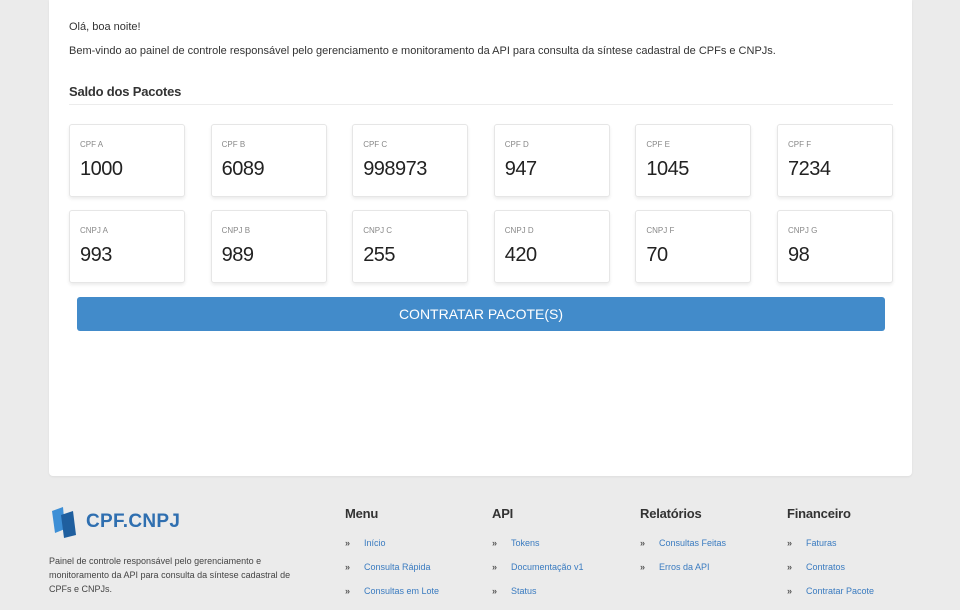 Image resolution: width=960 pixels, height=610 pixels. I want to click on card-label: CPF D, so click(516, 144).